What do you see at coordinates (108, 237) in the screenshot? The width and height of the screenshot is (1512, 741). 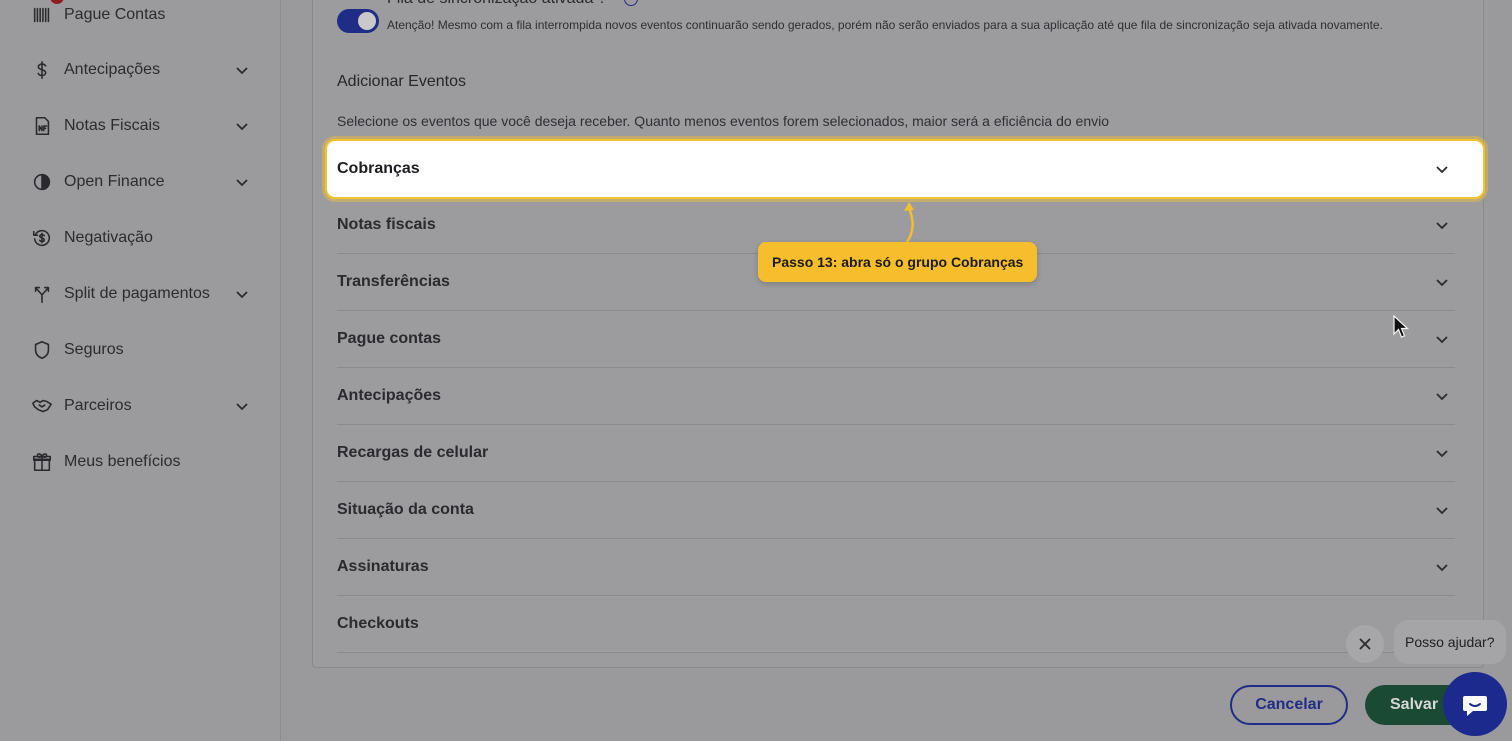 I see `sidebar-item-label: Negativação` at bounding box center [108, 237].